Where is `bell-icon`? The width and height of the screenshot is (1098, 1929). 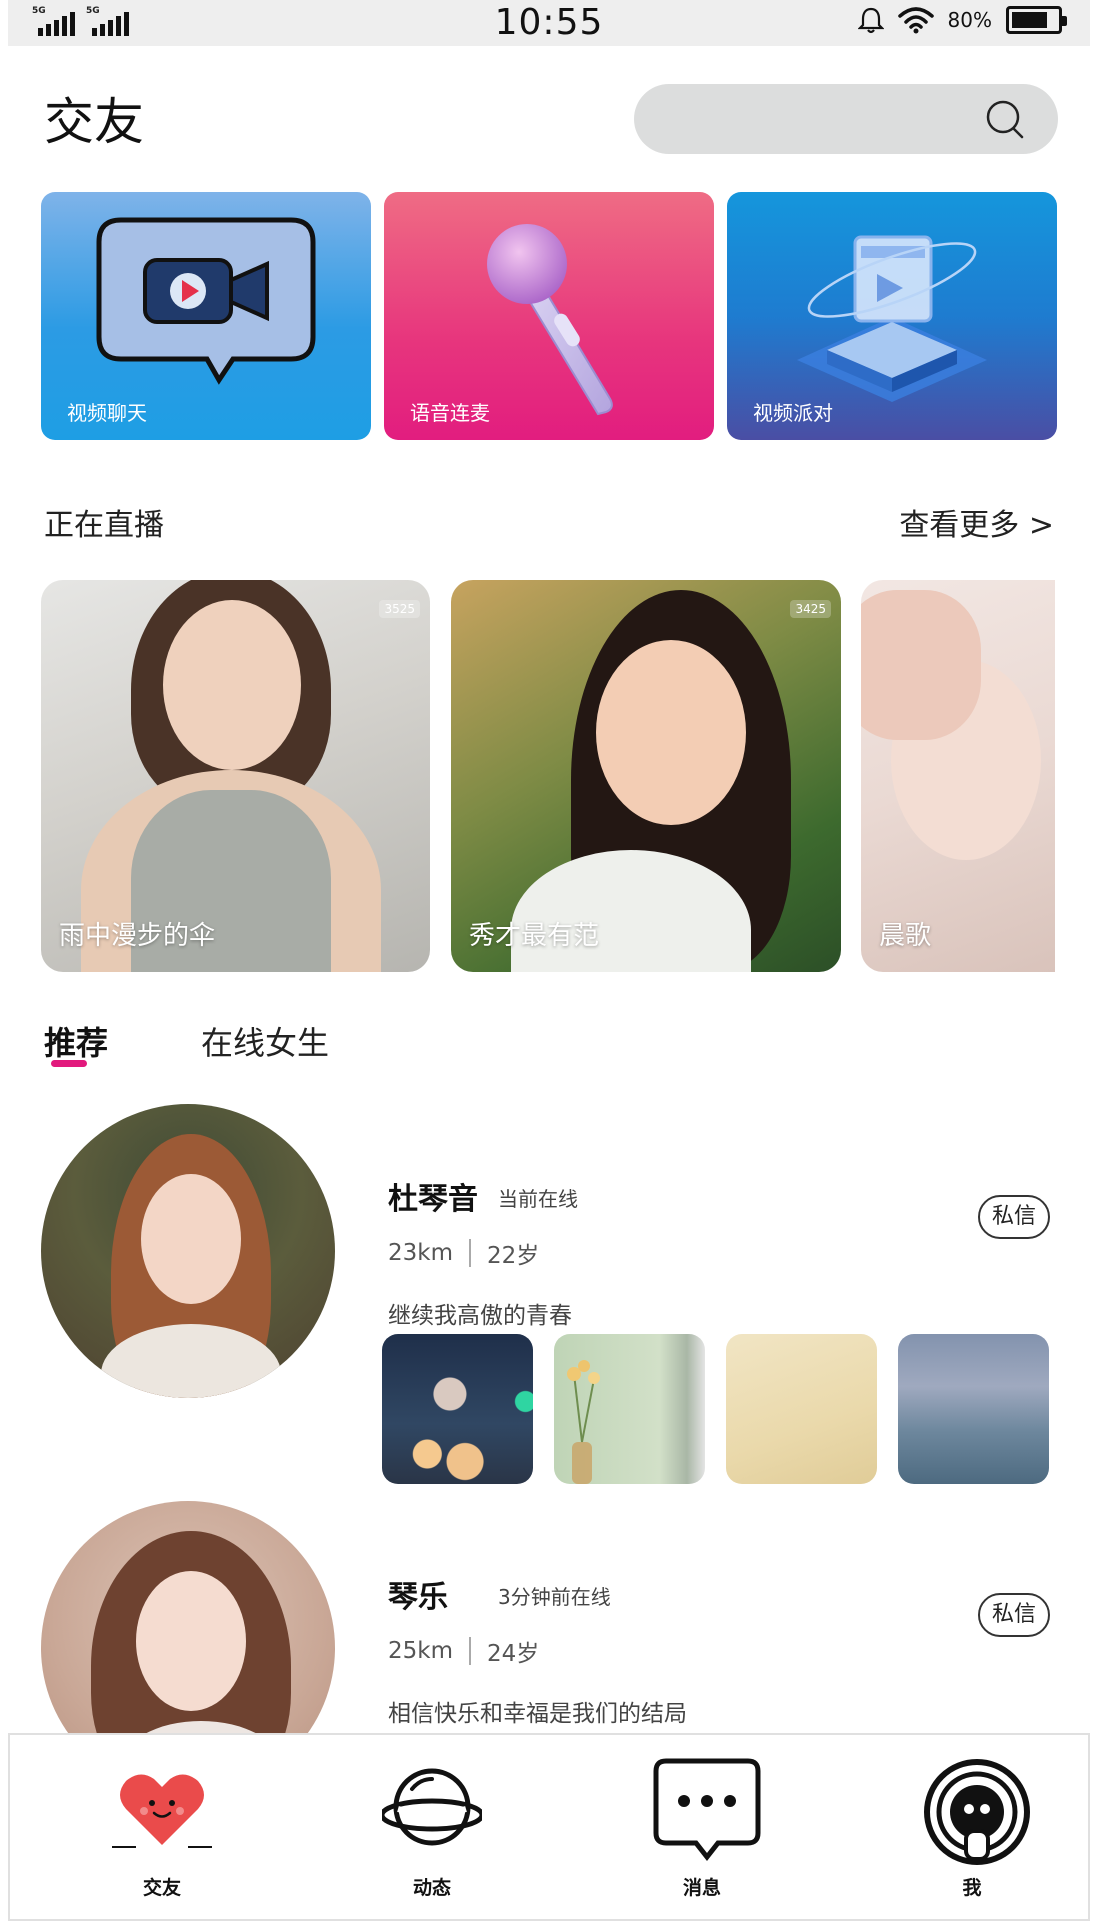
bell-icon is located at coordinates (870, 20).